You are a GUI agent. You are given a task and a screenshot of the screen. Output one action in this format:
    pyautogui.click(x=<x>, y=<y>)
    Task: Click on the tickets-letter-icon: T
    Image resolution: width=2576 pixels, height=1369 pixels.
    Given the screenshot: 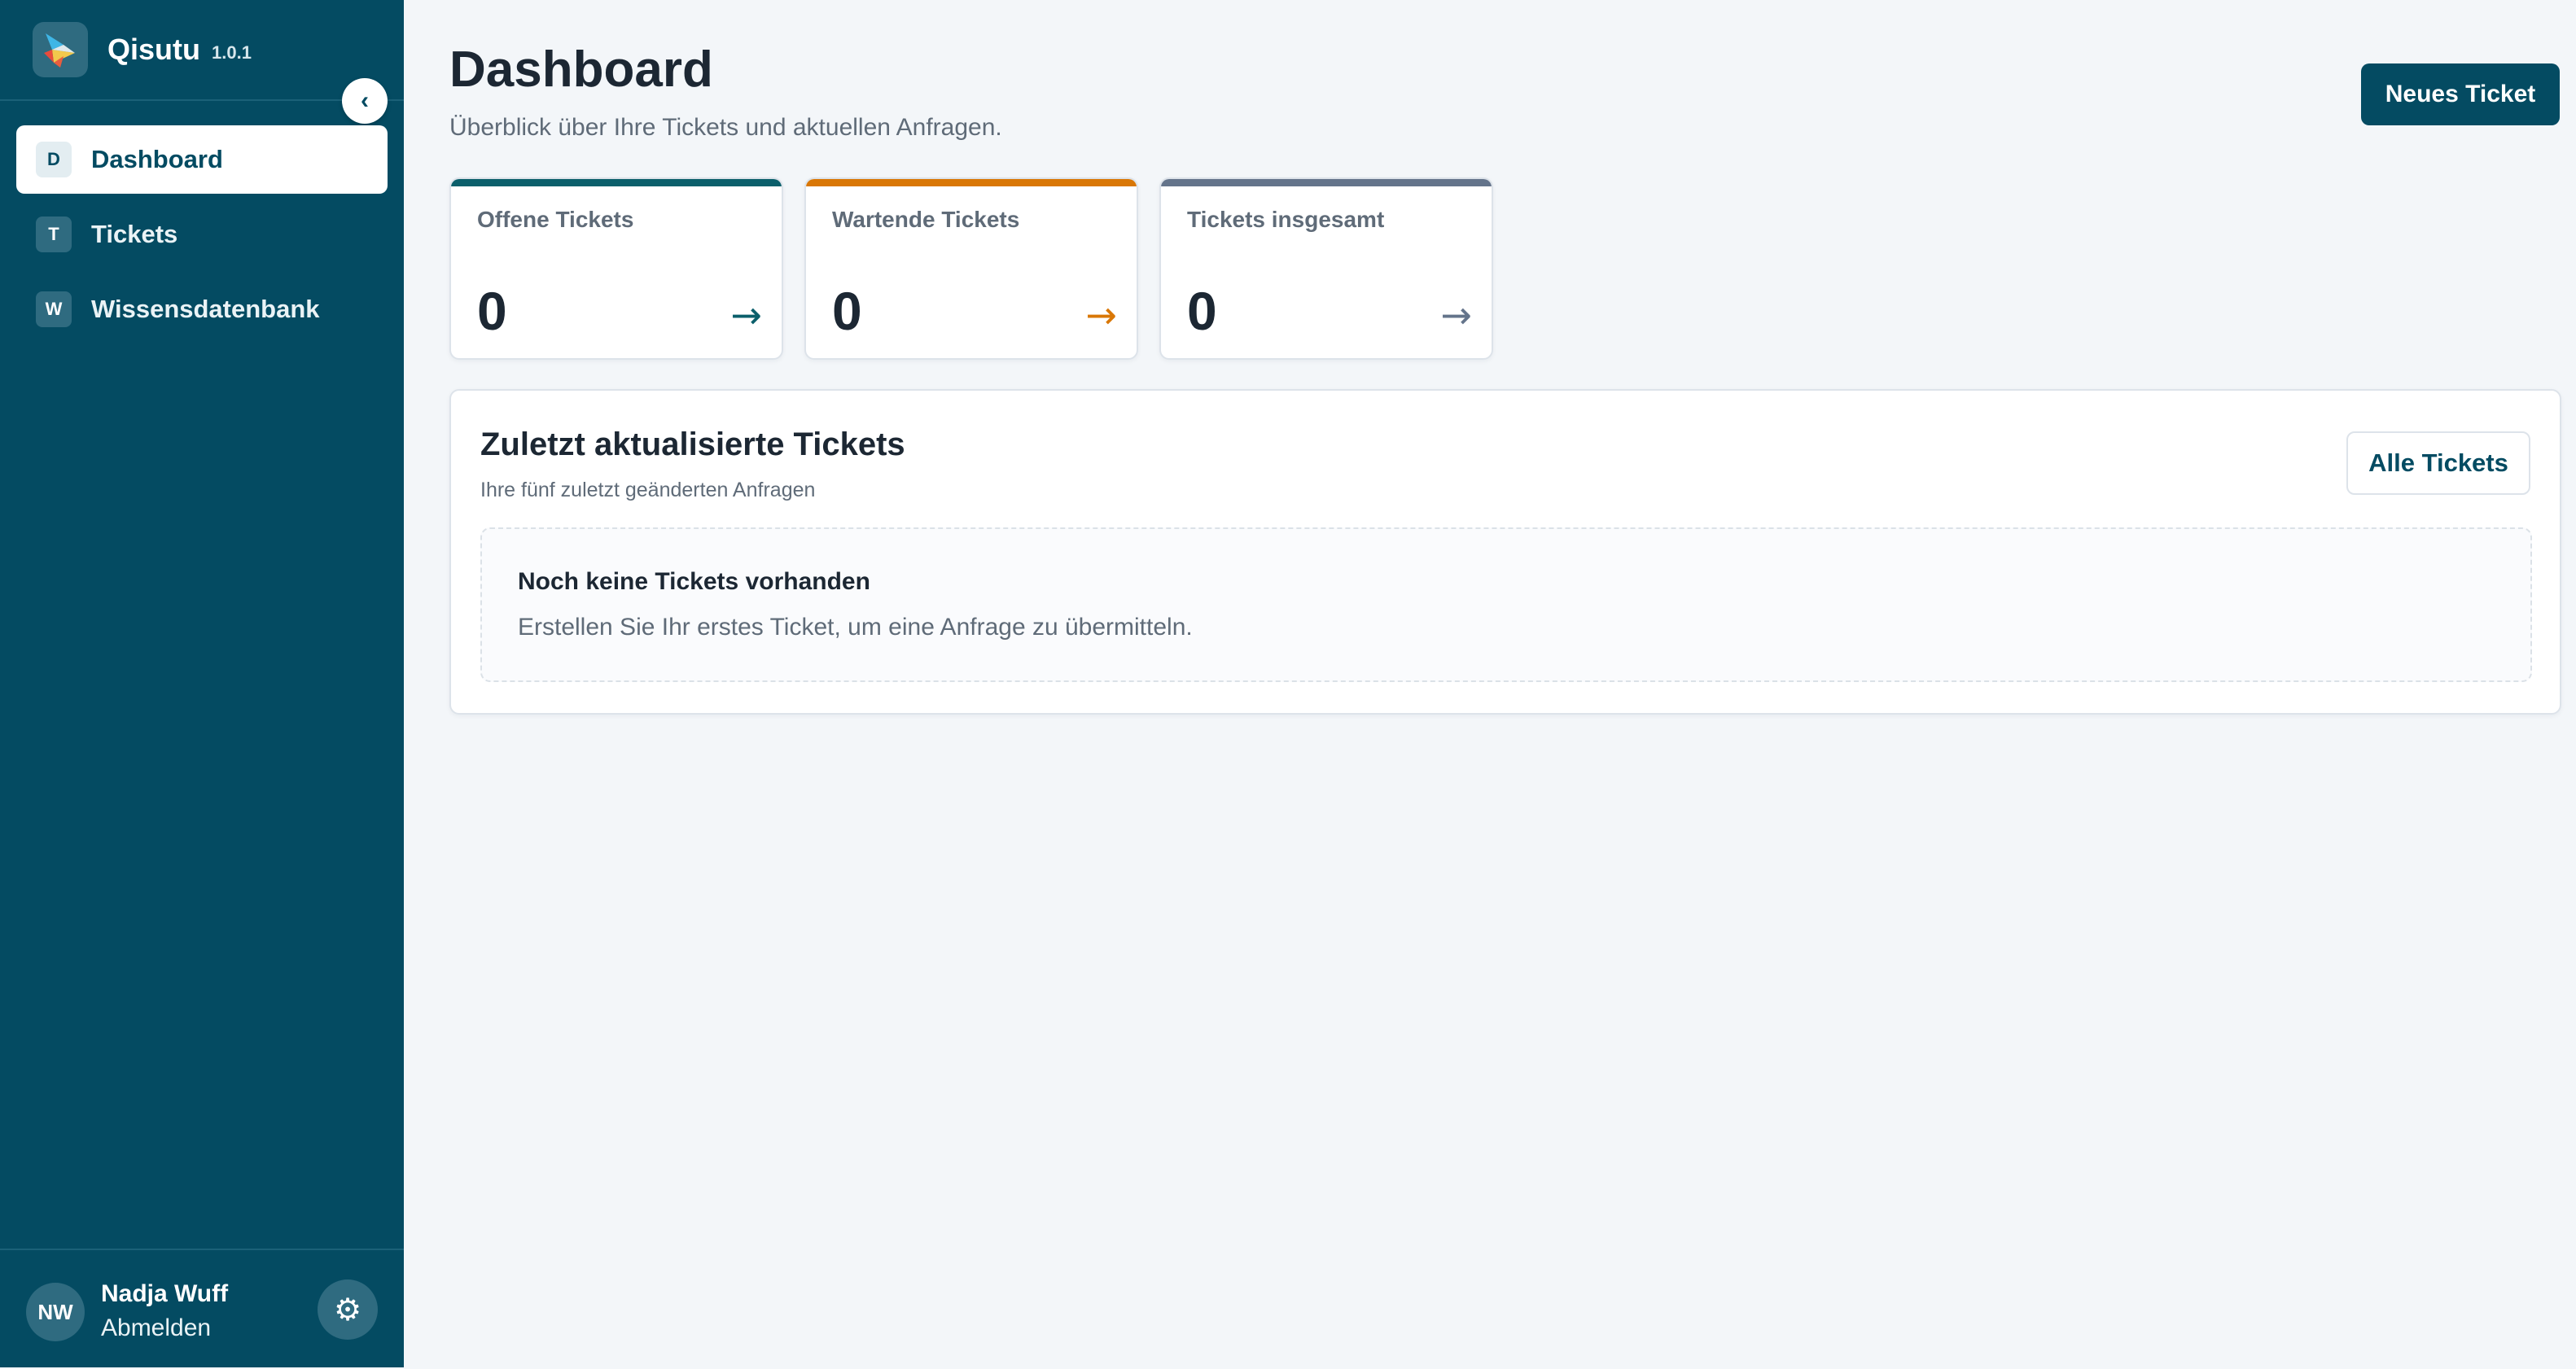 What is the action you would take?
    pyautogui.click(x=54, y=234)
    